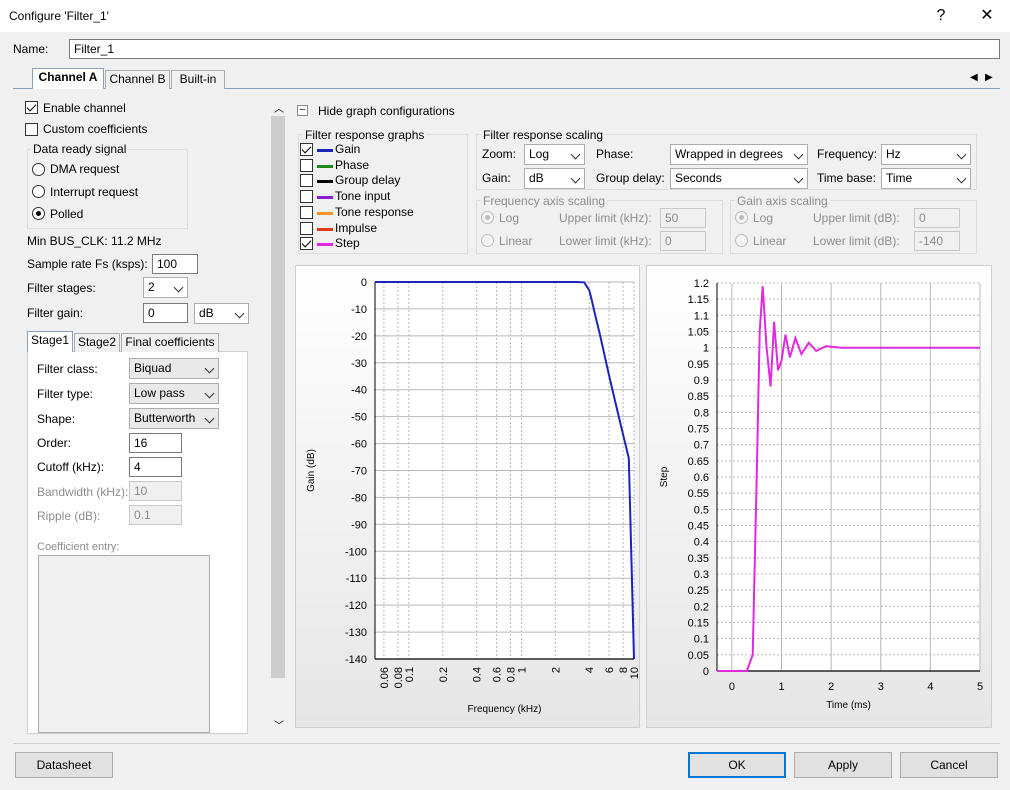  I want to click on filter-gain-unit-select: dB, so click(221, 313).